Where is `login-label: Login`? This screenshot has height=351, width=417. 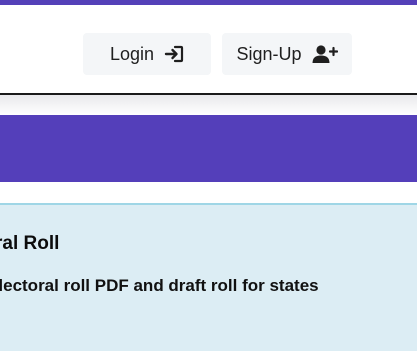
login-label: Login is located at coordinates (132, 53).